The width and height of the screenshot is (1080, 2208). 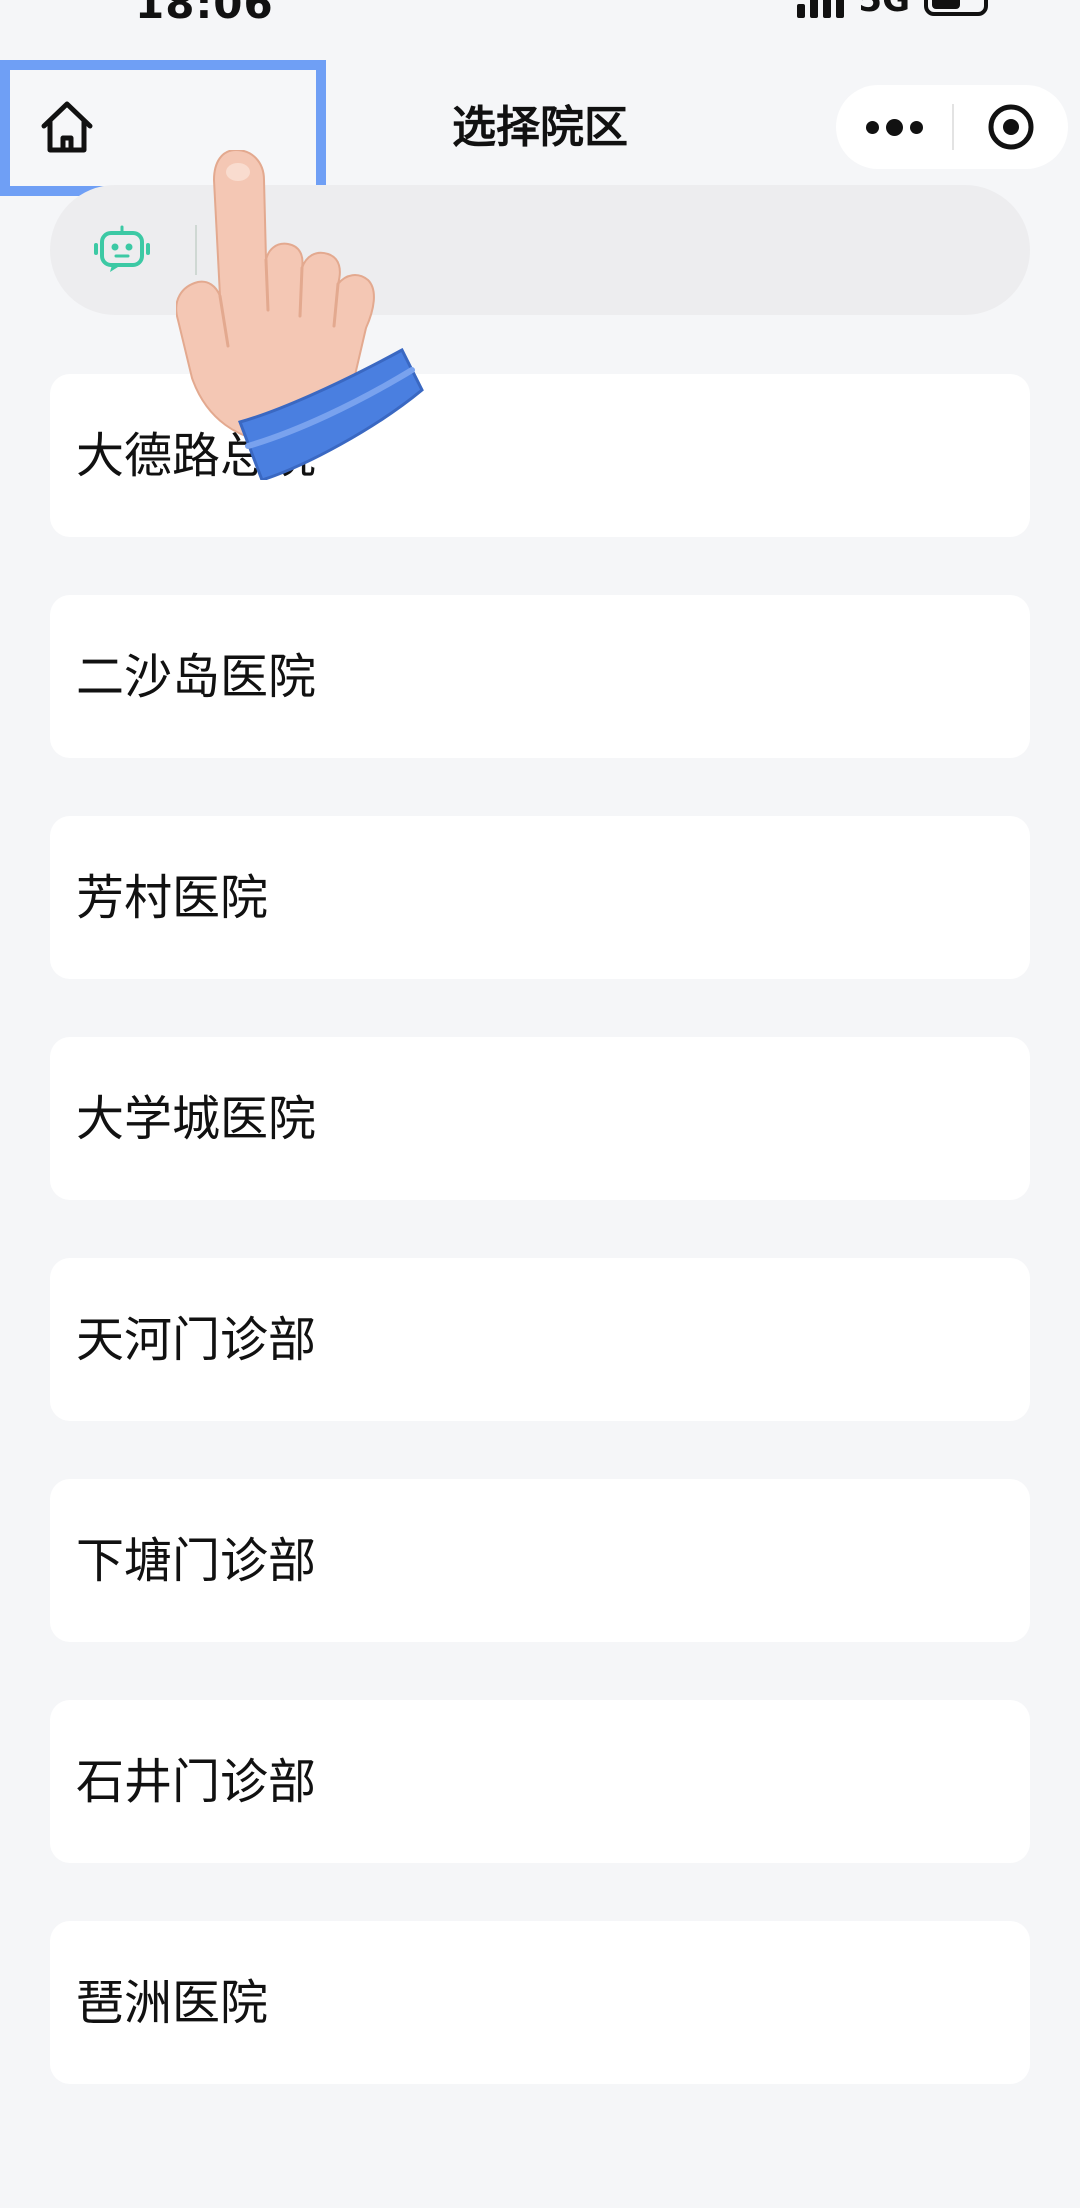 What do you see at coordinates (540, 1118) in the screenshot?
I see `campus-item-daxuecheng: 大学城医院` at bounding box center [540, 1118].